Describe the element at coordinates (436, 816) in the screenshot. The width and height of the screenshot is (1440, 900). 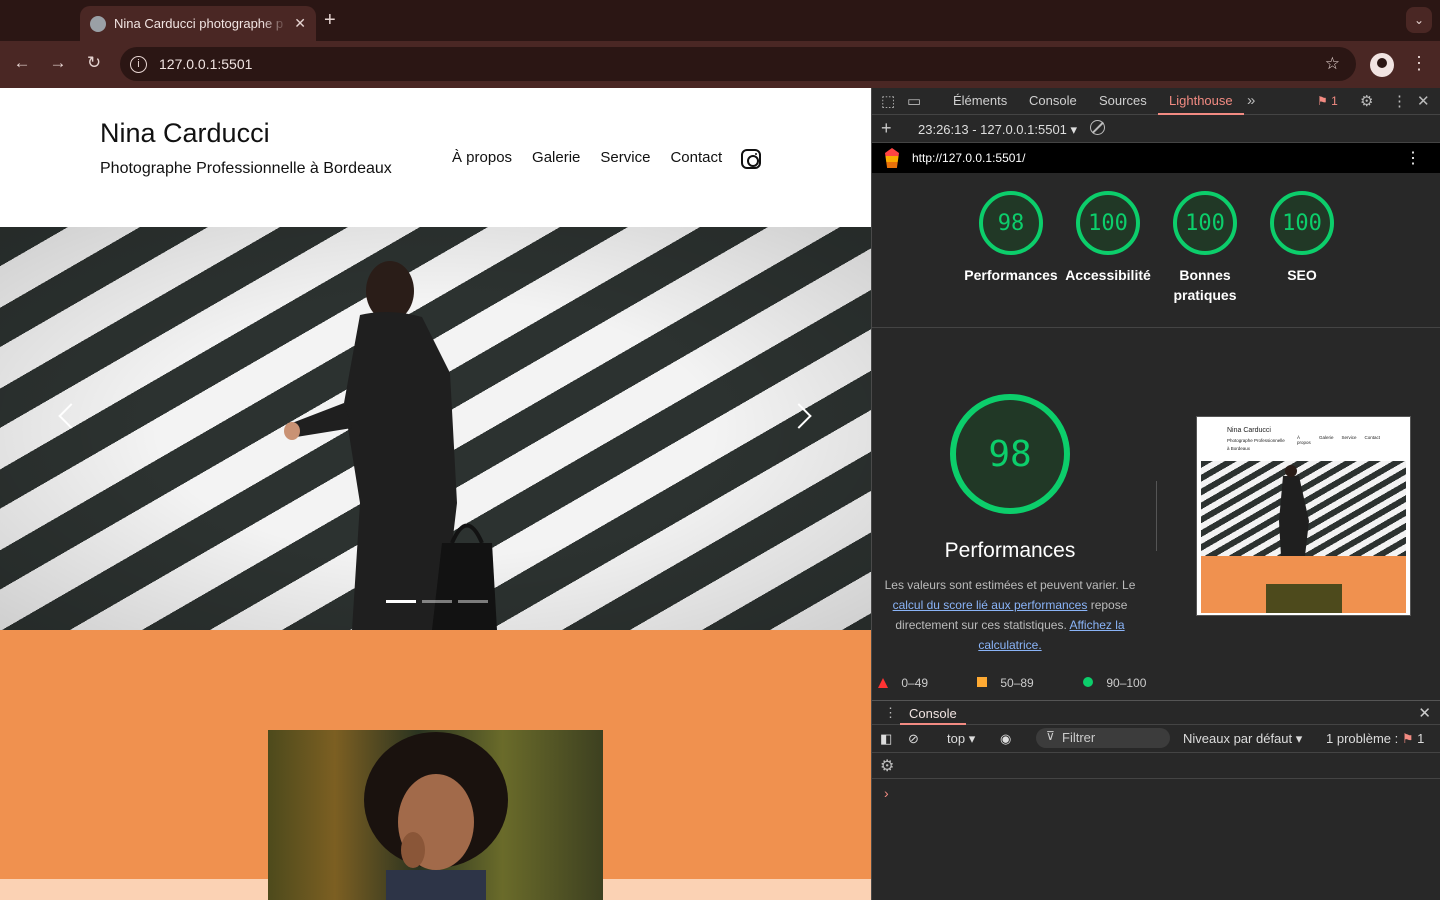
I see `portrait-photo` at that location.